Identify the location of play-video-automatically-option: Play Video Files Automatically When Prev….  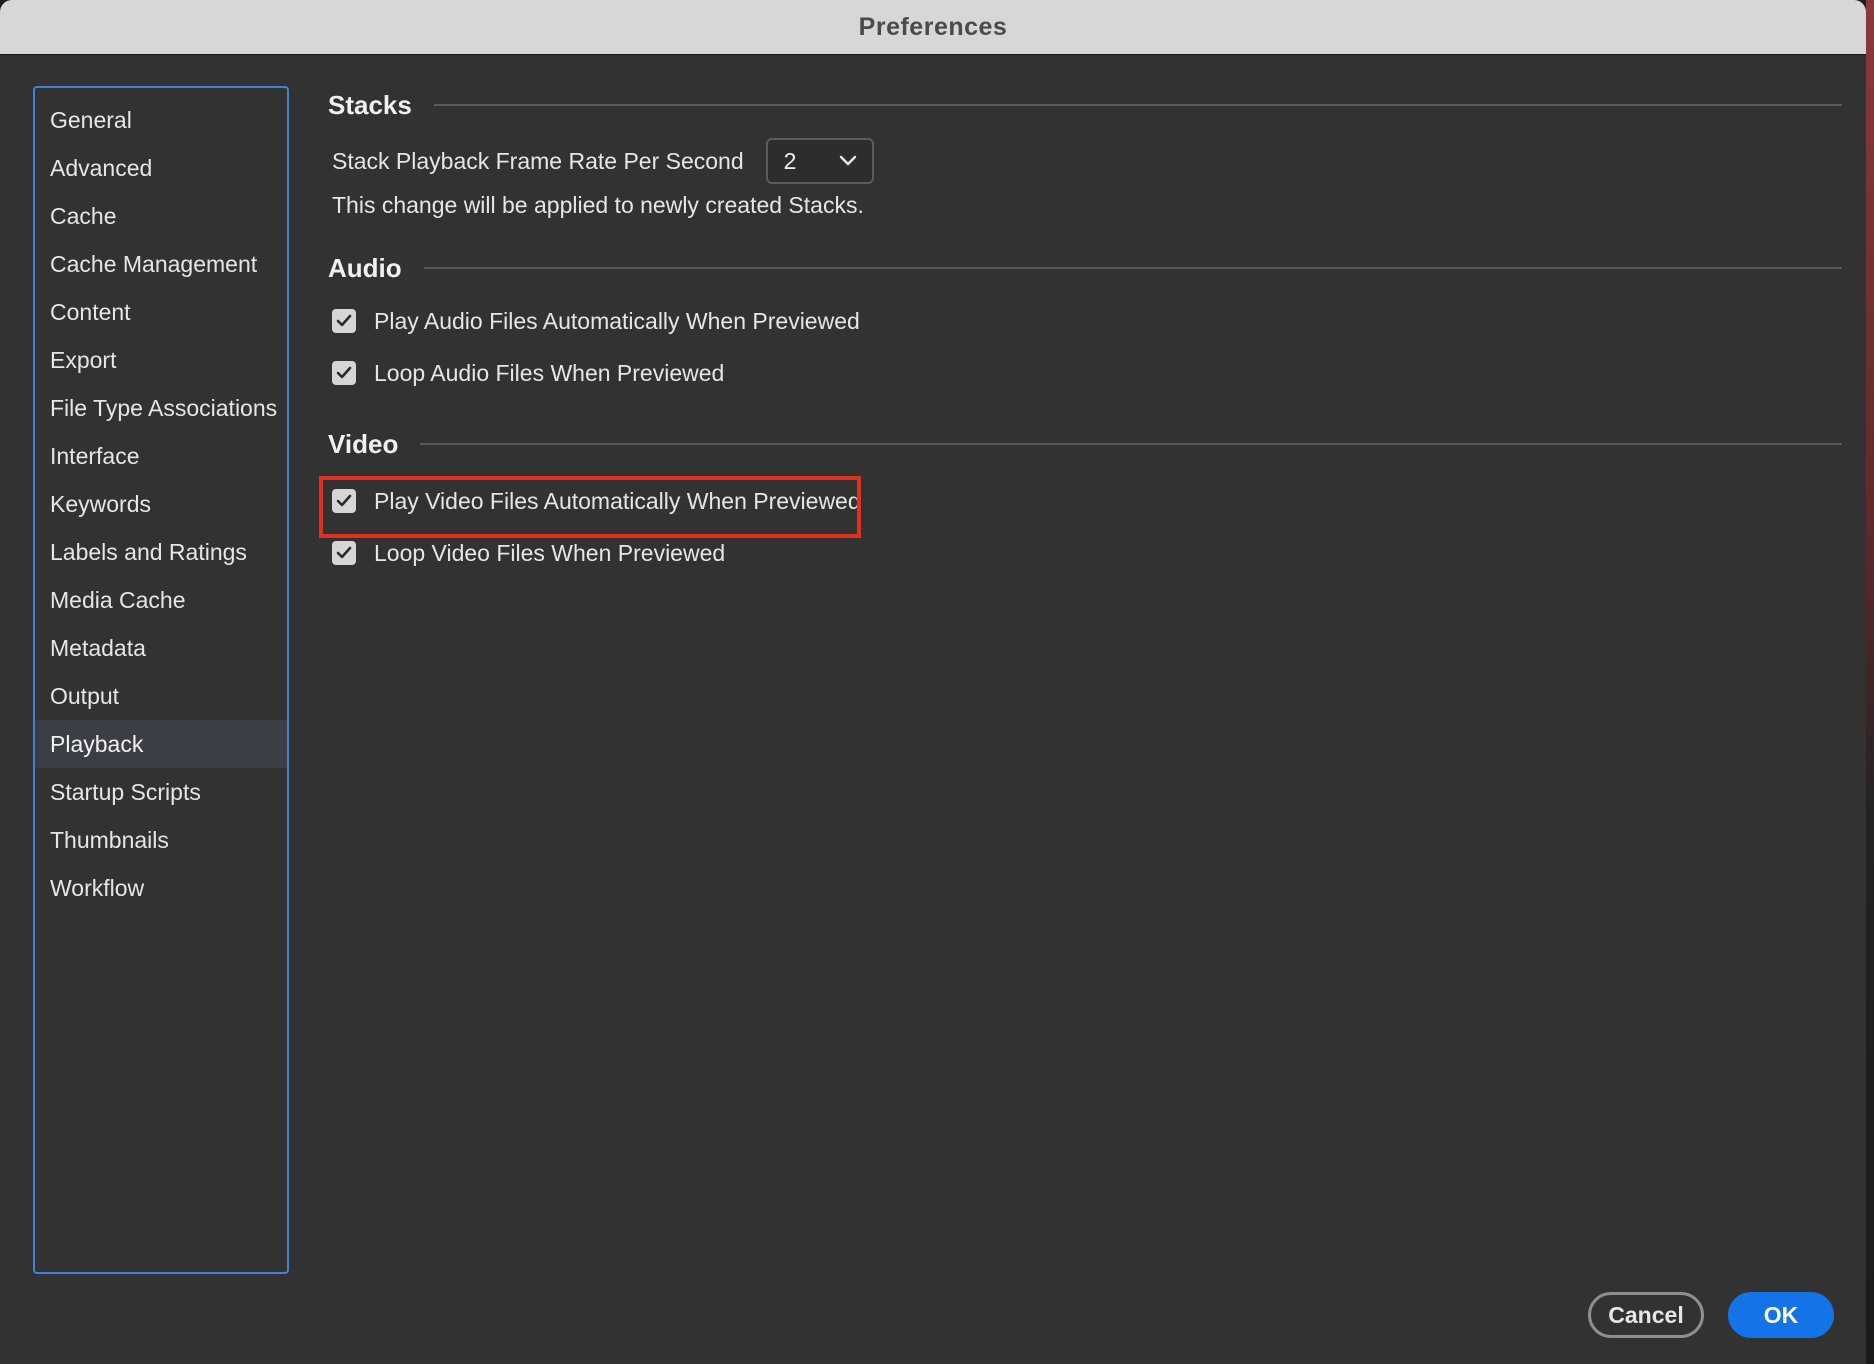
(1085, 501).